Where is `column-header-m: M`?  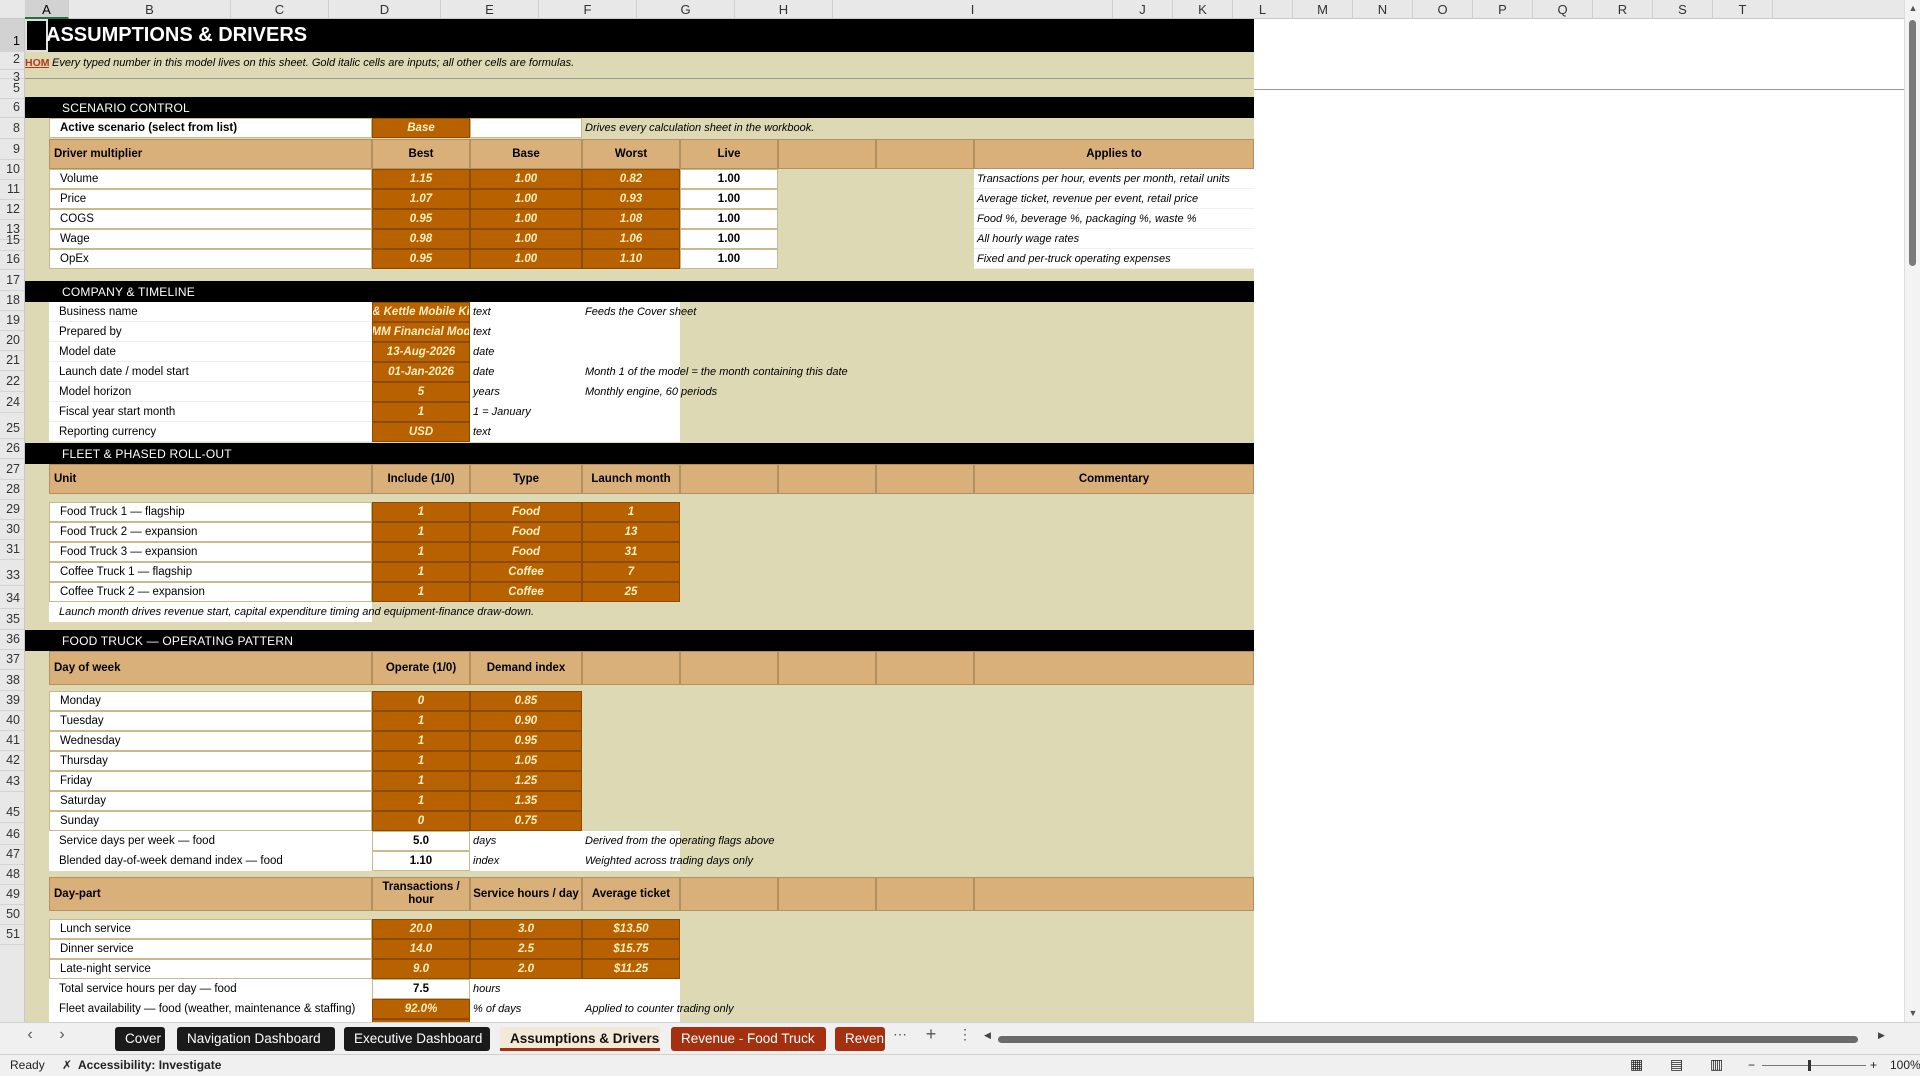
column-header-m: M is located at coordinates (1323, 9).